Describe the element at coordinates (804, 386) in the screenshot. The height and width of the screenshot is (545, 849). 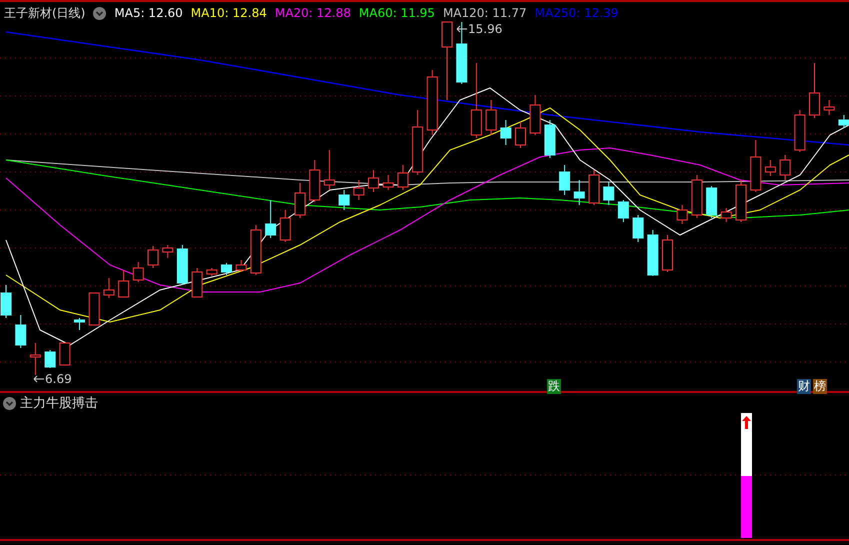
I see `signal-tag: 财` at that location.